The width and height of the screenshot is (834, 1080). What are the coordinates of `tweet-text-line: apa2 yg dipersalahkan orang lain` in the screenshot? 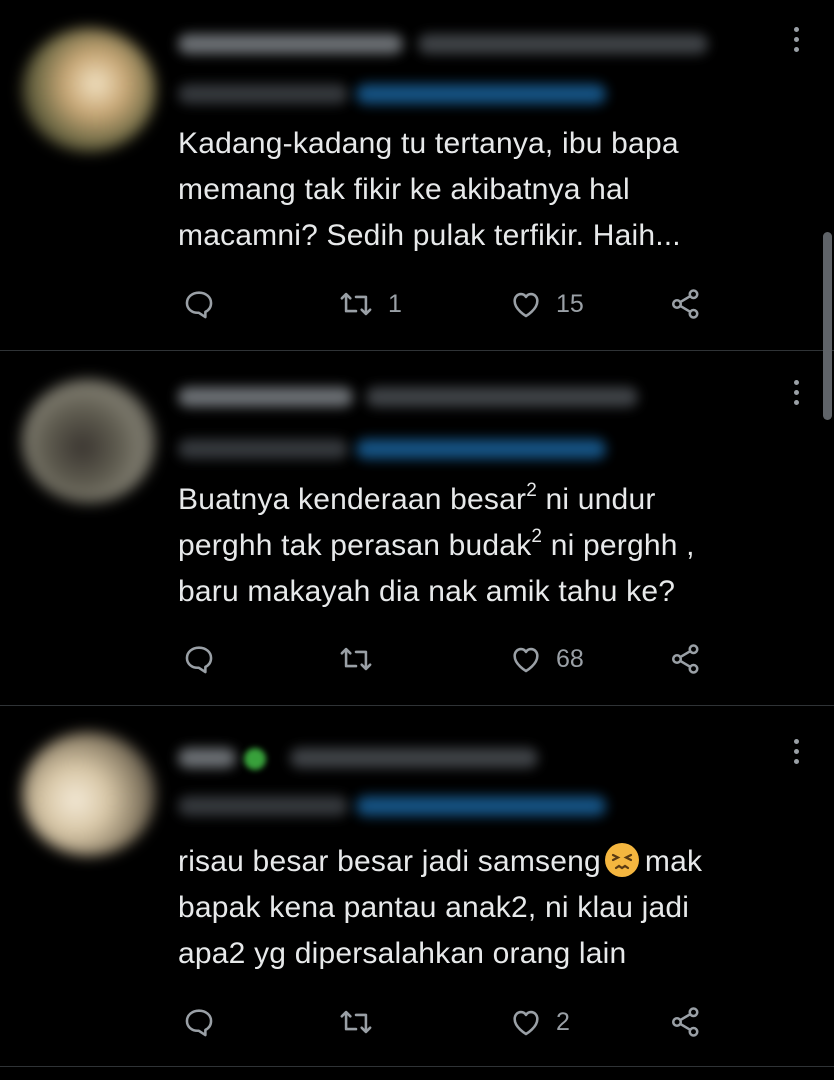 It's located at (402, 953).